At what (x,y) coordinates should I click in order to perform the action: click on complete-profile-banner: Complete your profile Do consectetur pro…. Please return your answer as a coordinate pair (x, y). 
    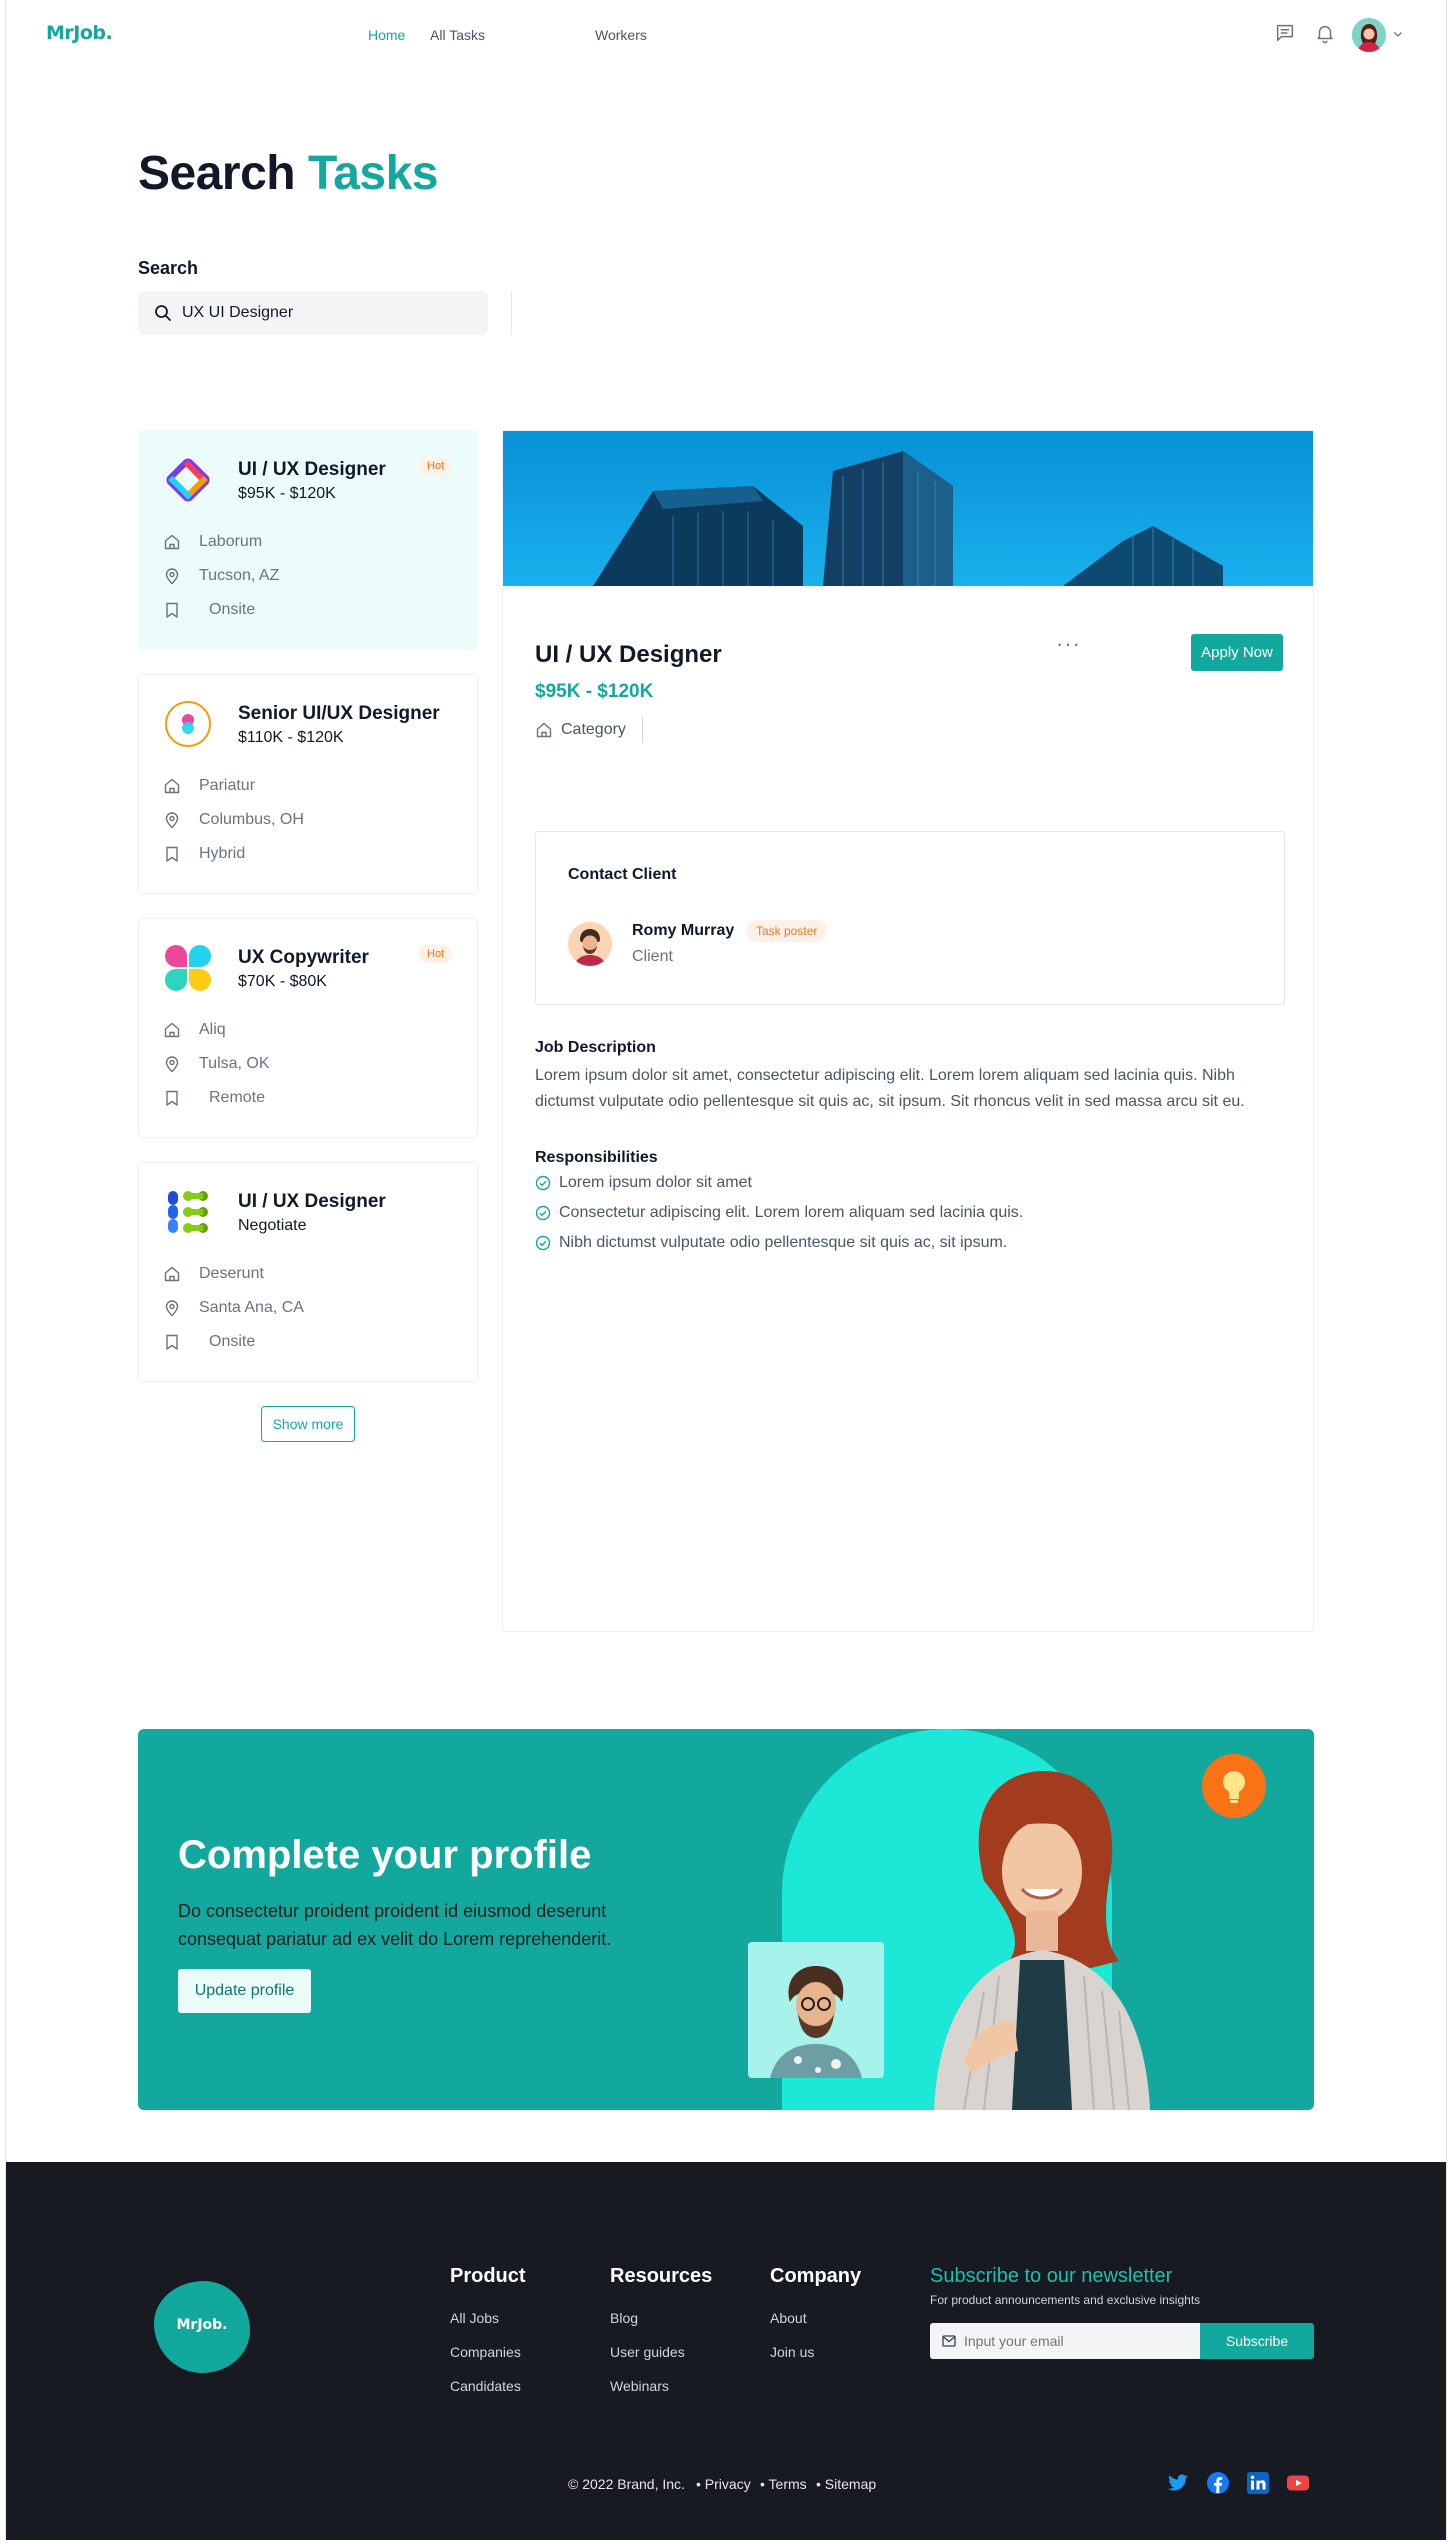
    Looking at the image, I should click on (726, 1919).